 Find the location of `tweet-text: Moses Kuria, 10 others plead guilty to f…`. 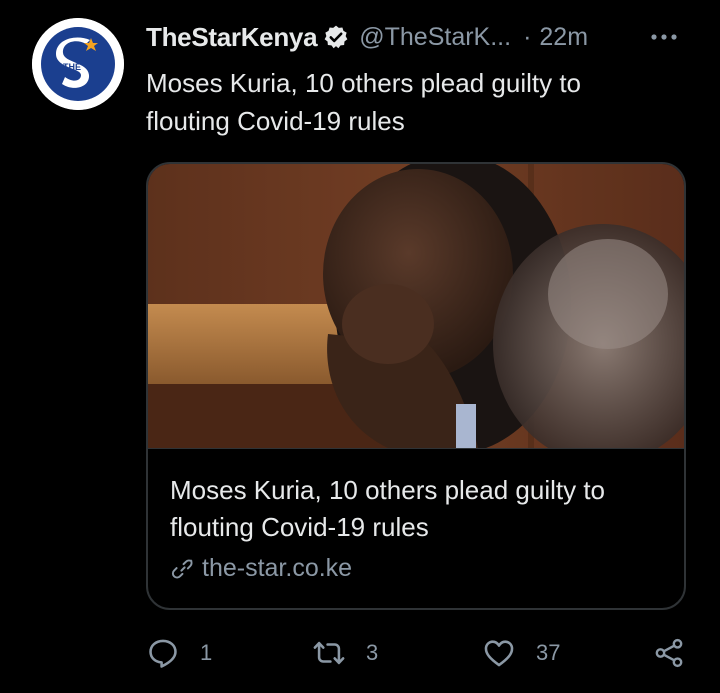

tweet-text: Moses Kuria, 10 others plead guilty to f… is located at coordinates (364, 102).